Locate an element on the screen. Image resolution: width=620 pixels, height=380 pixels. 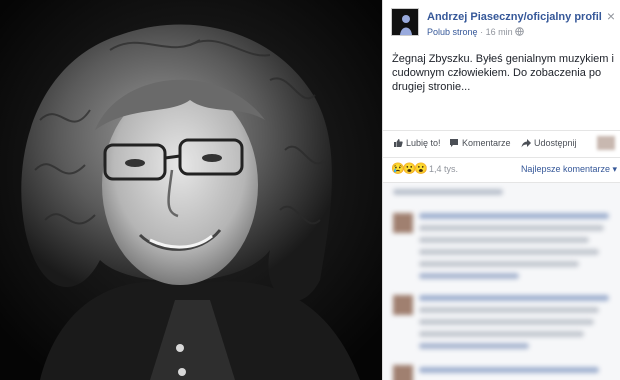
reaction-count: 1,4 tys. is located at coordinates (443, 169).